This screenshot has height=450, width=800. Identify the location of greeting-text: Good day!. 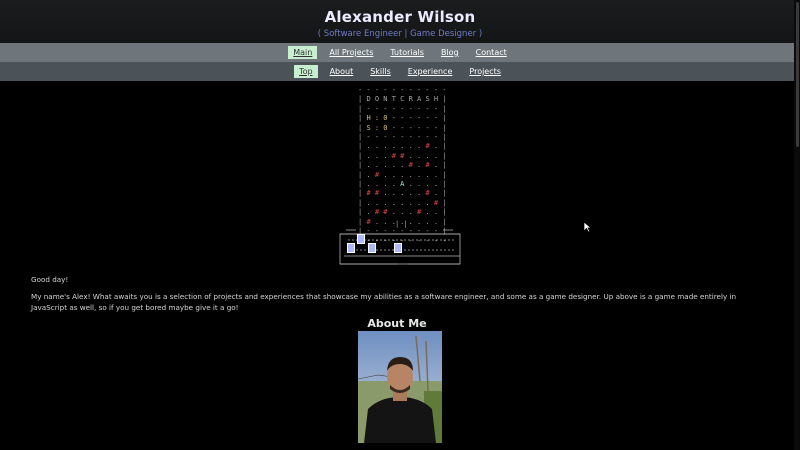
(50, 279).